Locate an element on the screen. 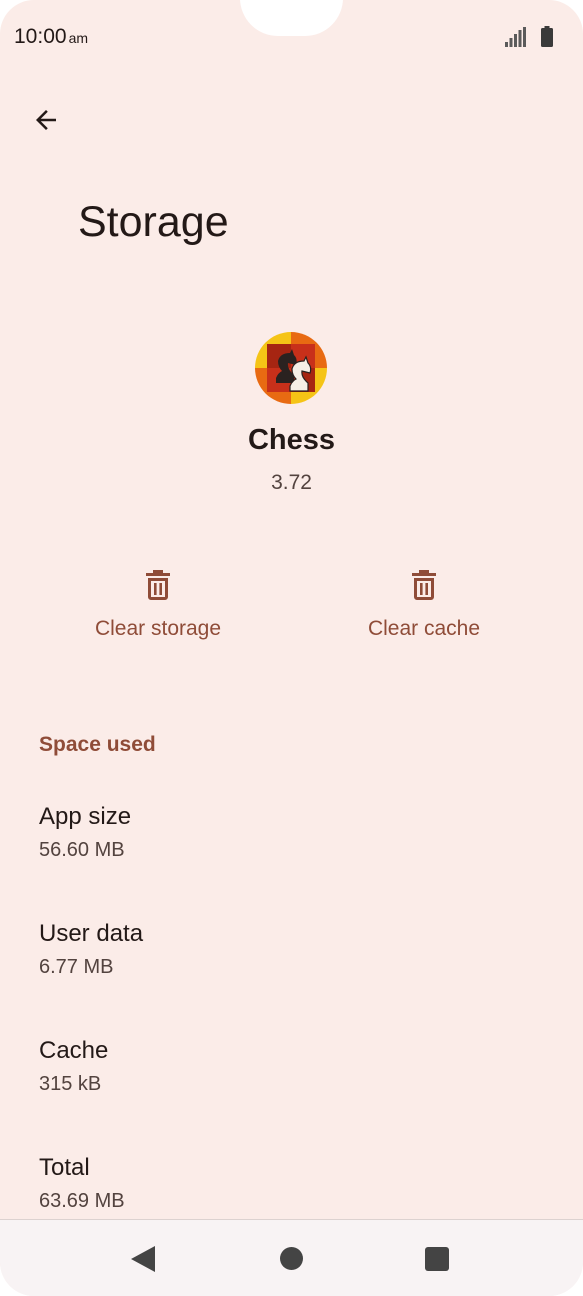  row-value: 315 kB is located at coordinates (70, 1084).